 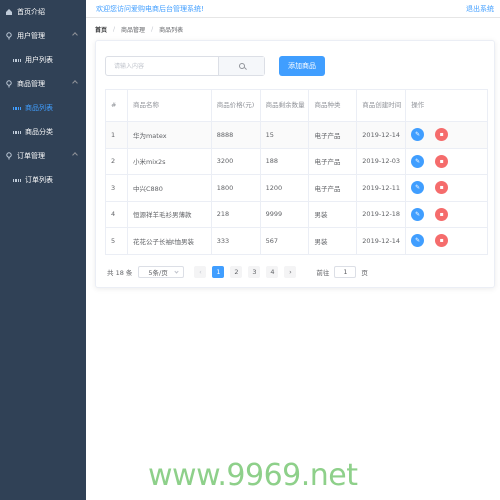 What do you see at coordinates (285, 105) in the screenshot?
I see `column-header-stock: 商品剩余数量` at bounding box center [285, 105].